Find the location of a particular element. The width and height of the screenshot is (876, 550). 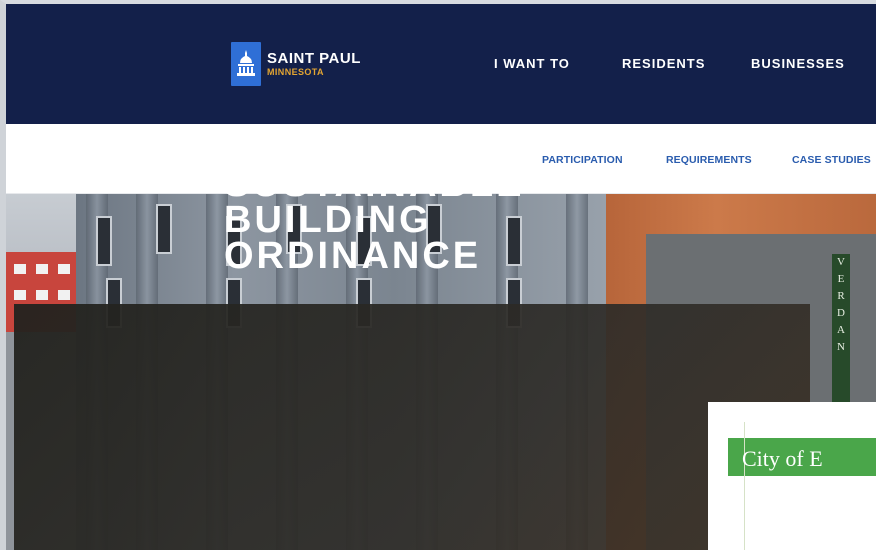

city-card-rule is located at coordinates (744, 486).